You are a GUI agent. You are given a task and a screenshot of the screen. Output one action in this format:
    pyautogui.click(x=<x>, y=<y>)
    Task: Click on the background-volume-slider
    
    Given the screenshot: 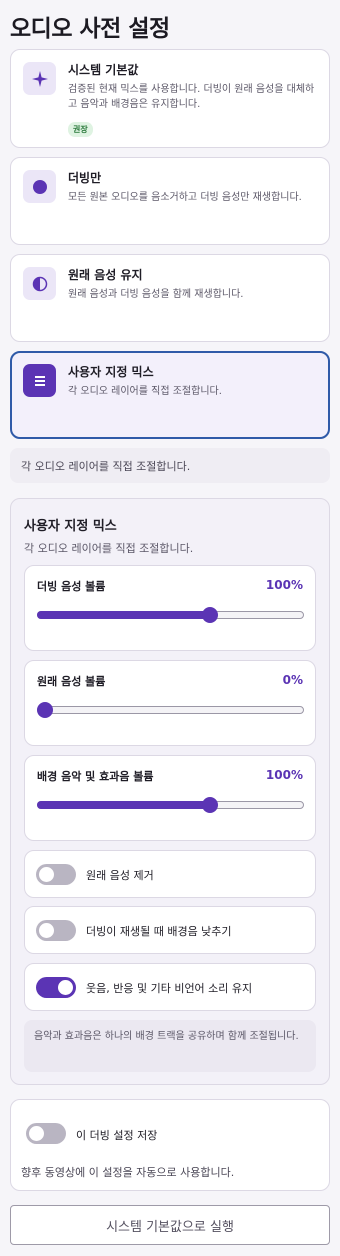 What is the action you would take?
    pyautogui.click(x=170, y=805)
    